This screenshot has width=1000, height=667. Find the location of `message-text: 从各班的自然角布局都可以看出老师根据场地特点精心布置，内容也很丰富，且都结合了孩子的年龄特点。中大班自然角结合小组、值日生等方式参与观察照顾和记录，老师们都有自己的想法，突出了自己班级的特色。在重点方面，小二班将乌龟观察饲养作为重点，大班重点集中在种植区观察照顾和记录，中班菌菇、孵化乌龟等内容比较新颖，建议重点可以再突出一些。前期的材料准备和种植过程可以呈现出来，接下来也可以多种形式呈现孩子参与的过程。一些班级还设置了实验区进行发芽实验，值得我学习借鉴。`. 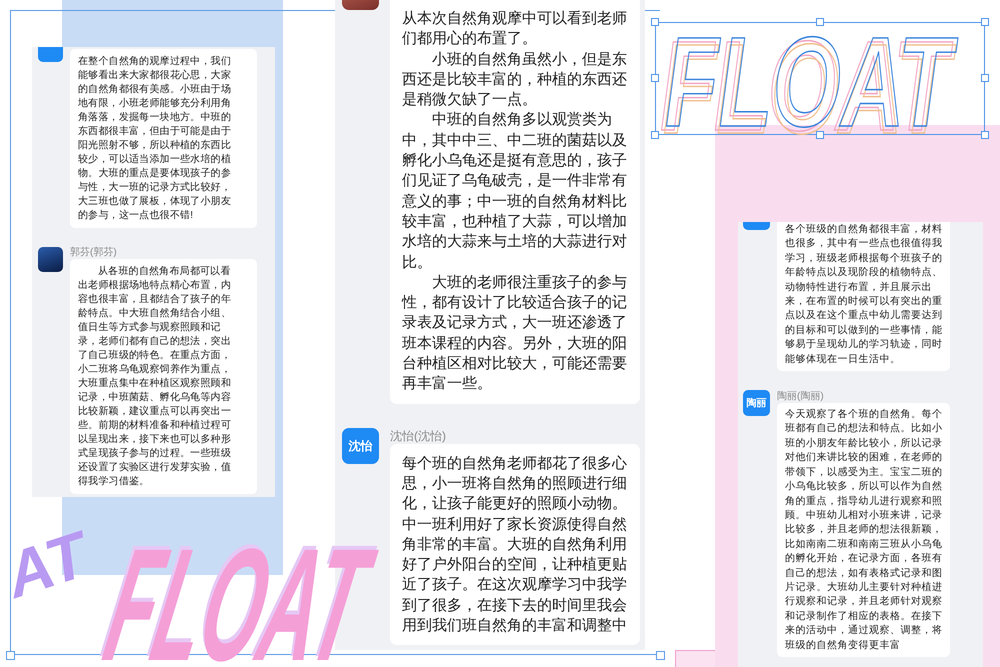

message-text: 从各班的自然角布局都可以看出老师根据场地特点精心布置，内容也很丰富，且都结合了孩子的年龄特点。中大班自然角结合小组、值日生等方式参与观察照顾和记录，老师们都有自己的想法，突出了自己班级的特色。在重点方面，小二班将乌龟观察饲养作为重点，大班重点集中在种植区观察照顾和记录，中班菌菇、孵化乌龟等内容比较新颖，建议重点可以再突出一些。前期的材料准备和种植过程可以呈现出来，接下来也可以多种形式呈现孩子参与的过程。一些班级还设置了实验区进行发芽实验，值得我学习借鉴。 is located at coordinates (155, 377).